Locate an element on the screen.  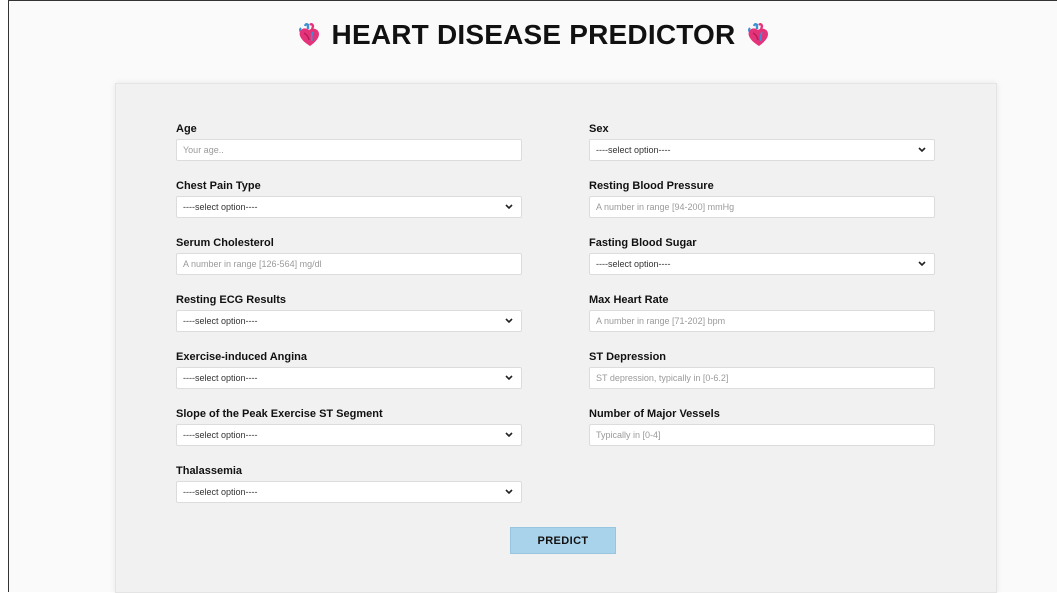
fasting-sugar-select-value: ----select option---- is located at coordinates (633, 264).